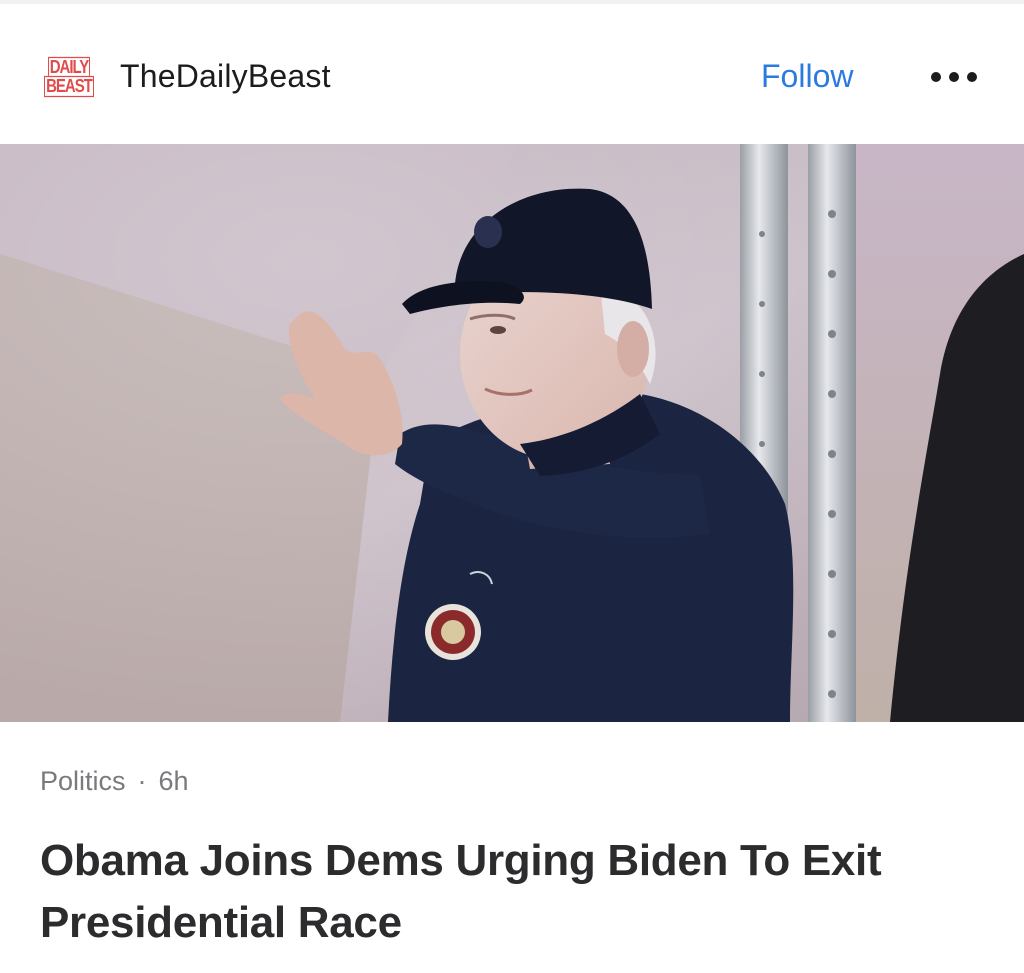 The height and width of the screenshot is (973, 1024). What do you see at coordinates (173, 781) in the screenshot?
I see `timestamp: 6h` at bounding box center [173, 781].